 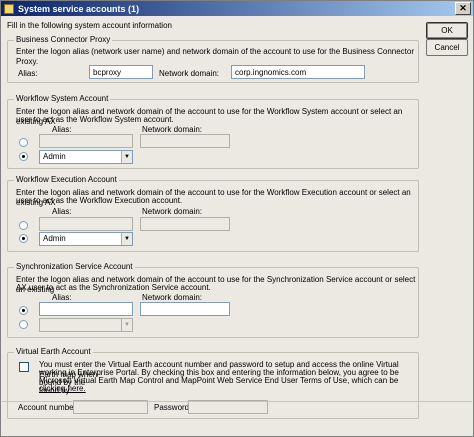 What do you see at coordinates (185, 309) in the screenshot?
I see `synchronization-domain-input` at bounding box center [185, 309].